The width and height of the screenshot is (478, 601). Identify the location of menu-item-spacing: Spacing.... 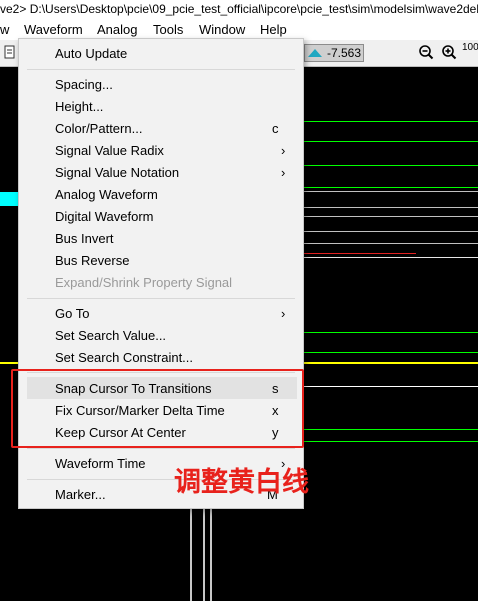
(84, 84).